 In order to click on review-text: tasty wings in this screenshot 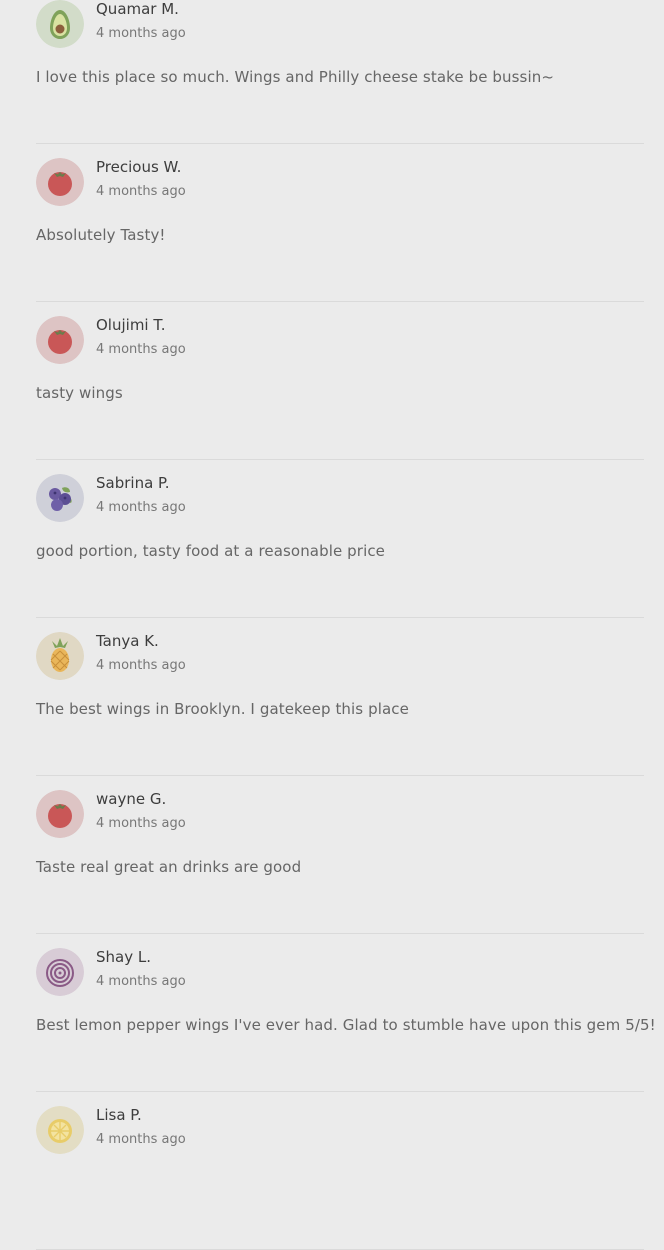, I will do `click(79, 393)`.